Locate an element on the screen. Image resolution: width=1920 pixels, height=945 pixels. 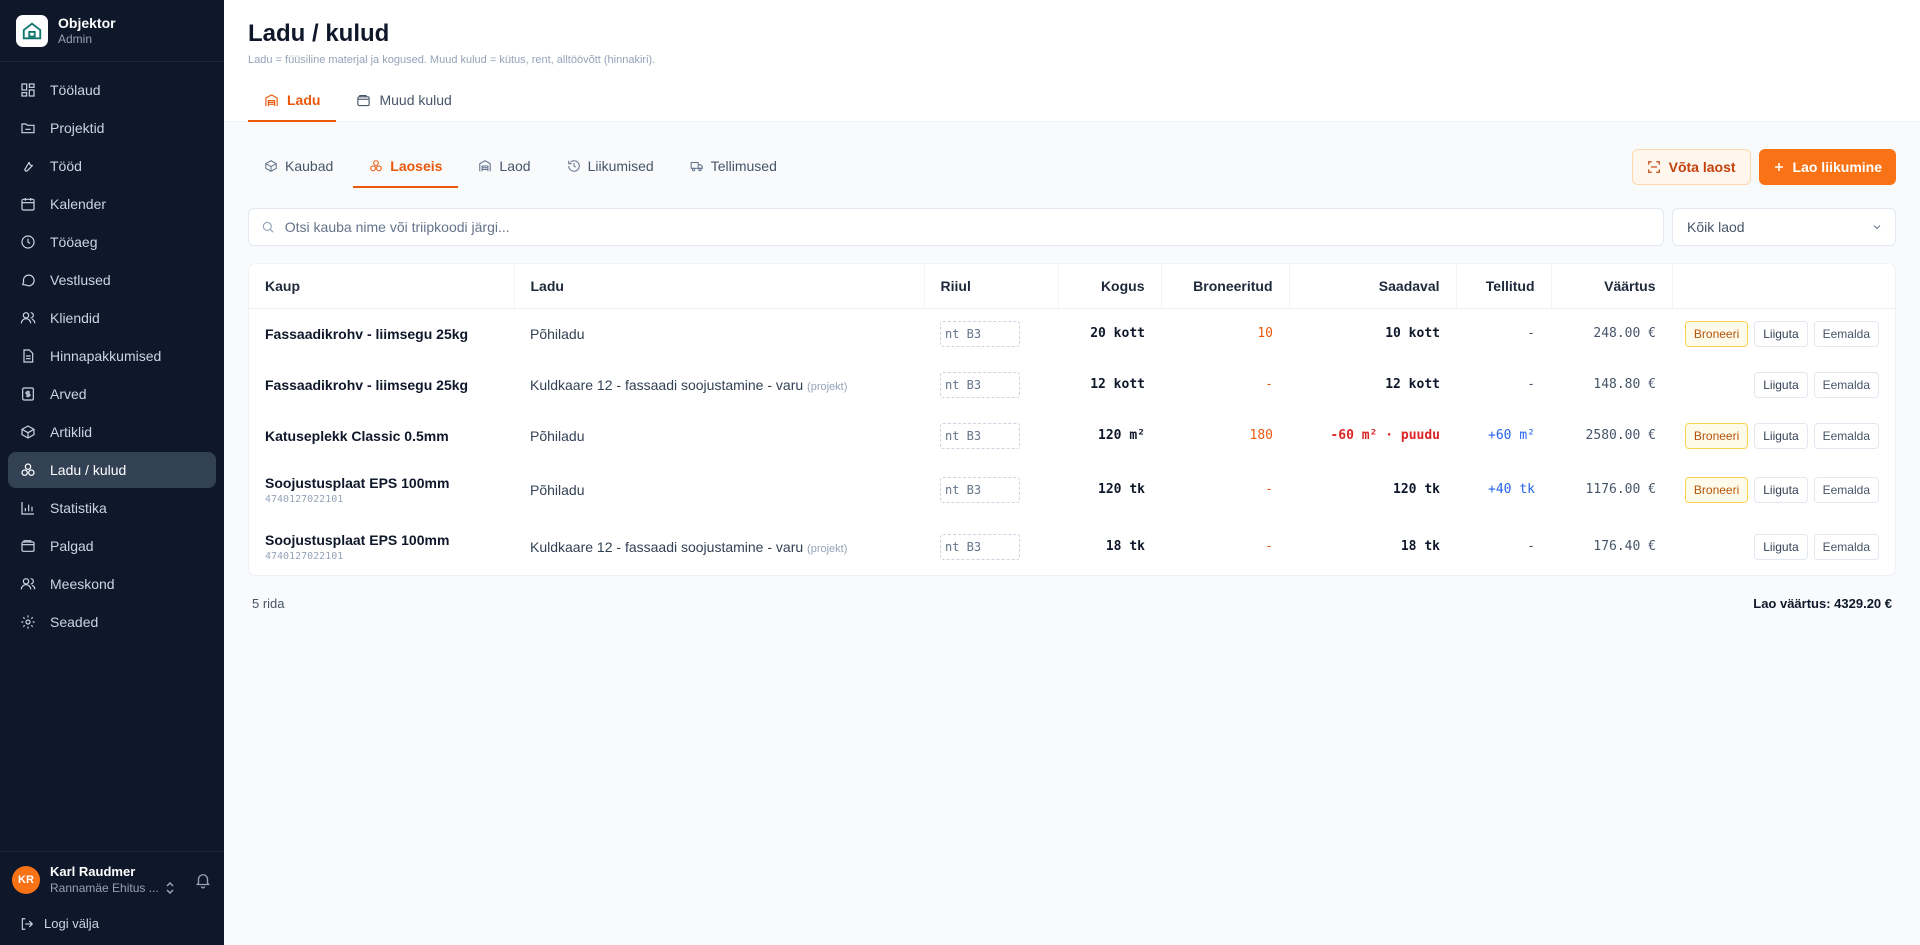
sidebar-item-chart: Statistika is located at coordinates (112, 508).